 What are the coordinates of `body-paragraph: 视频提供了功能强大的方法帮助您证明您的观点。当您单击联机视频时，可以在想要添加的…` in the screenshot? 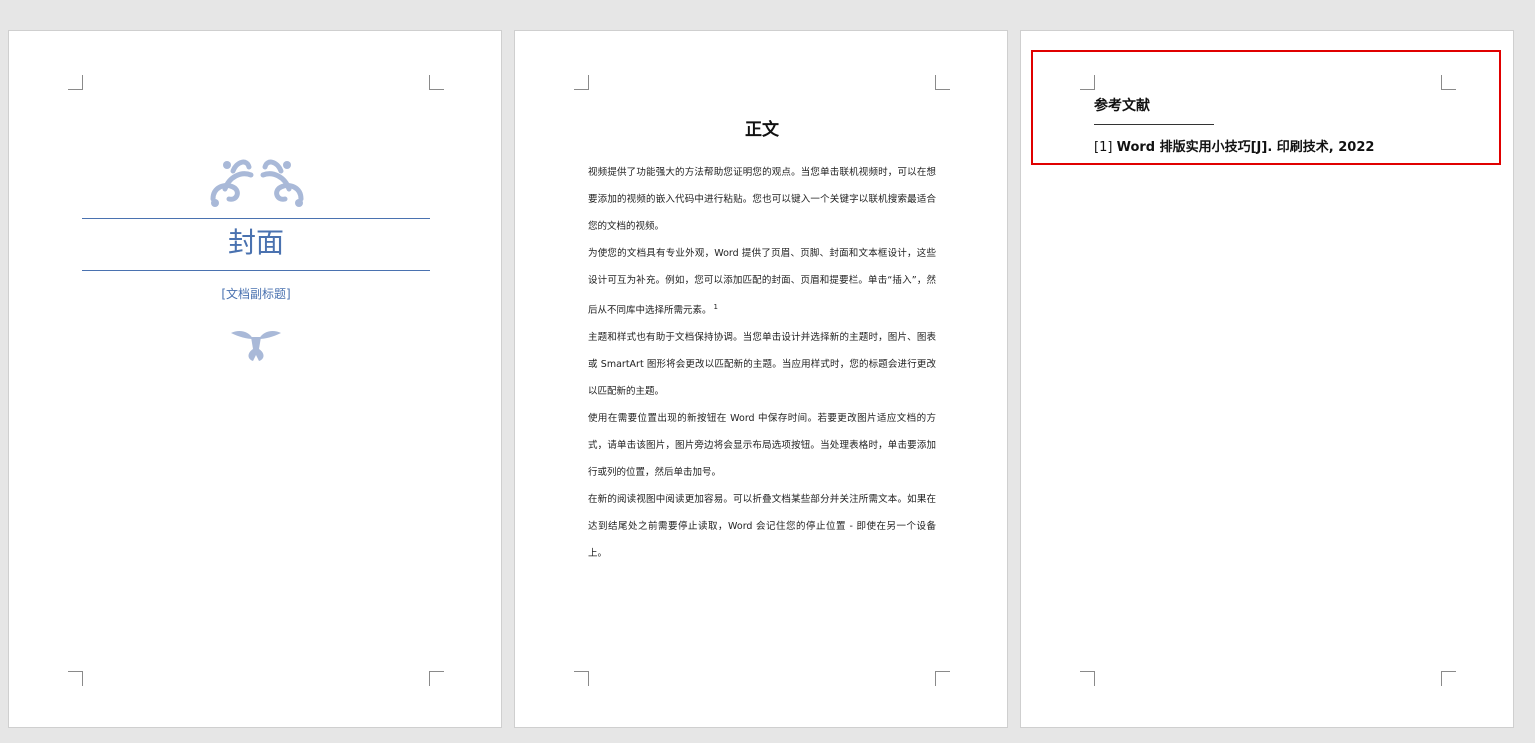 It's located at (762, 199).